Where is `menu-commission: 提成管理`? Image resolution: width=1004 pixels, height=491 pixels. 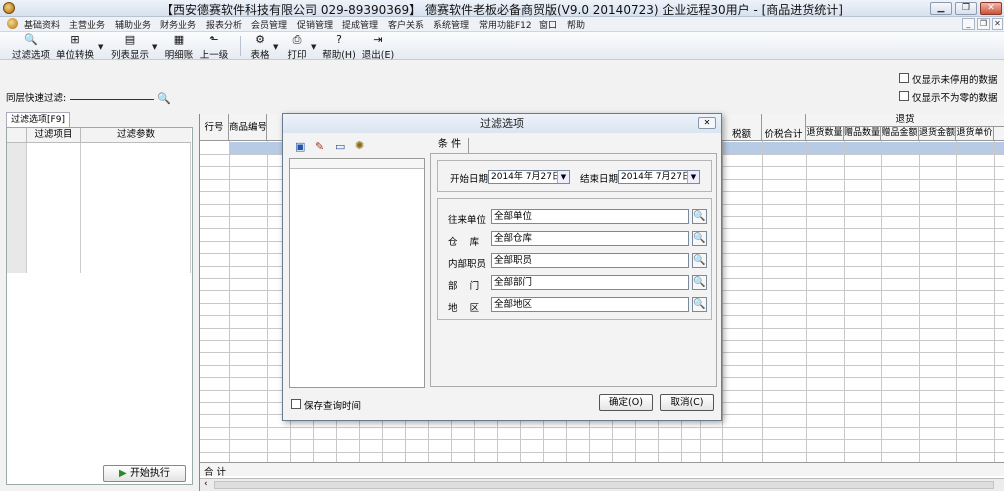 menu-commission: 提成管理 is located at coordinates (360, 24).